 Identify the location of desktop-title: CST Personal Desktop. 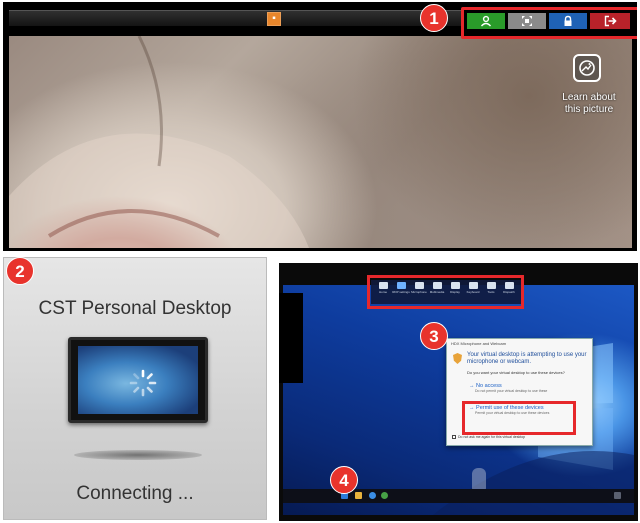
(135, 308).